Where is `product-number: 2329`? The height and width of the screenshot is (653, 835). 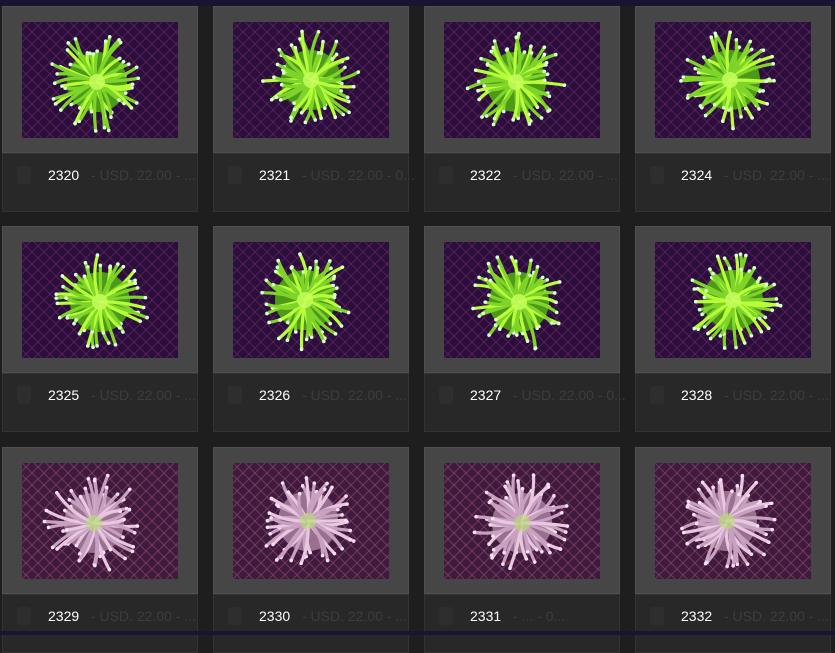 product-number: 2329 is located at coordinates (64, 616).